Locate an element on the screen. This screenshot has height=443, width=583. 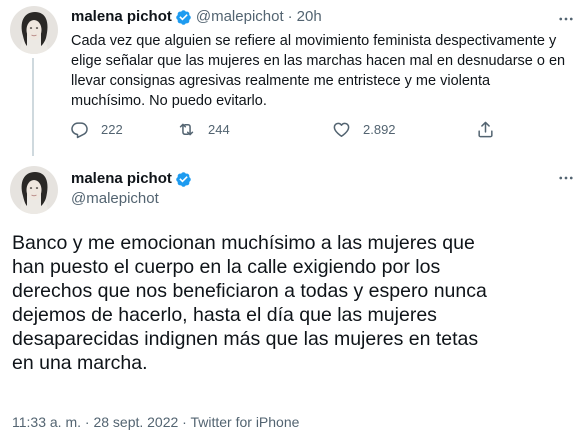
thread-line is located at coordinates (33, 107).